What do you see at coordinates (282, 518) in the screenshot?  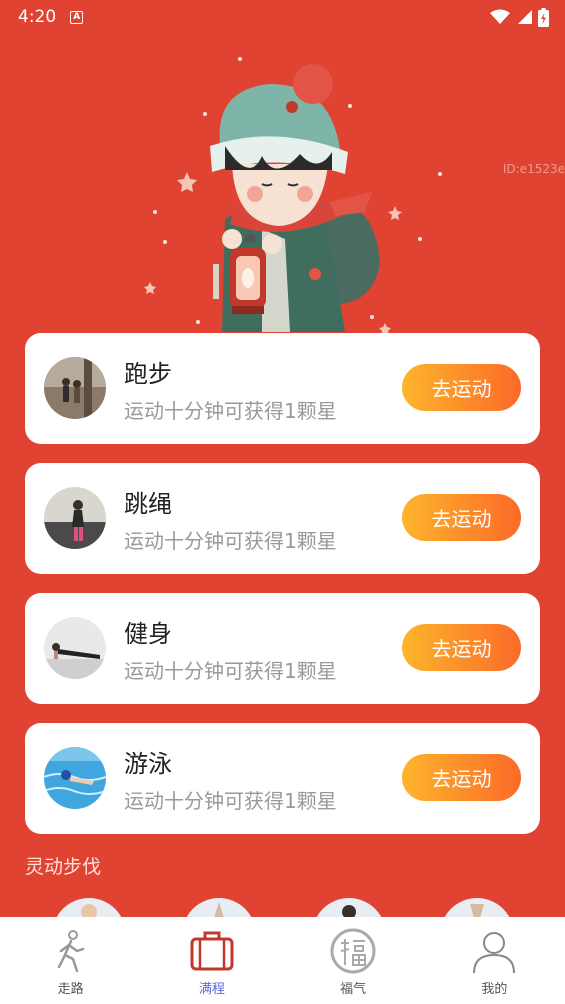 I see `activity-card-jump-rope: 跳绳 运动十分钟可获得1颗星 去运动` at bounding box center [282, 518].